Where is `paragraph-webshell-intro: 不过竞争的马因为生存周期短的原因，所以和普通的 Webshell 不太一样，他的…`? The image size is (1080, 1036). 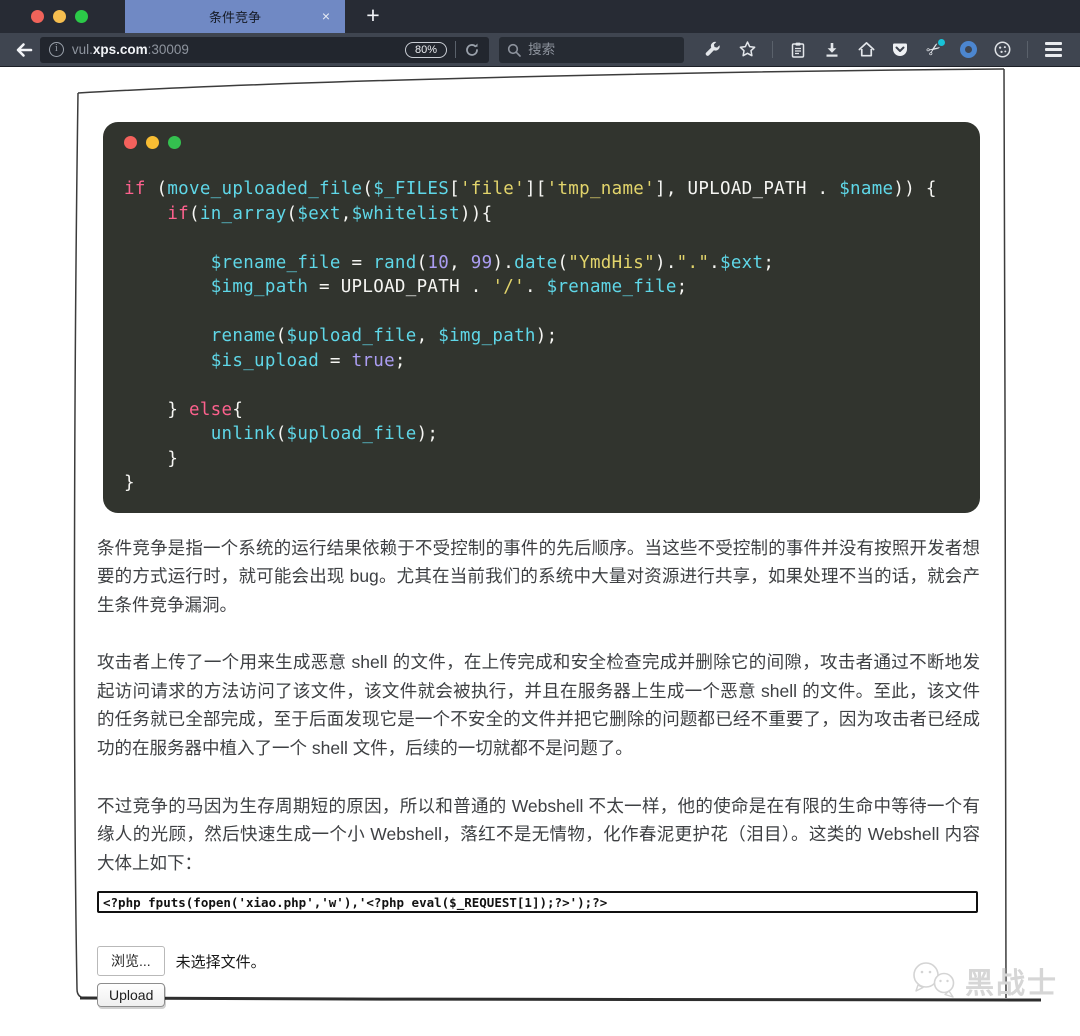
paragraph-webshell-intro: 不过竞争的马因为生存周期短的原因，所以和普通的 Webshell 不太一样，他的… is located at coordinates (538, 834).